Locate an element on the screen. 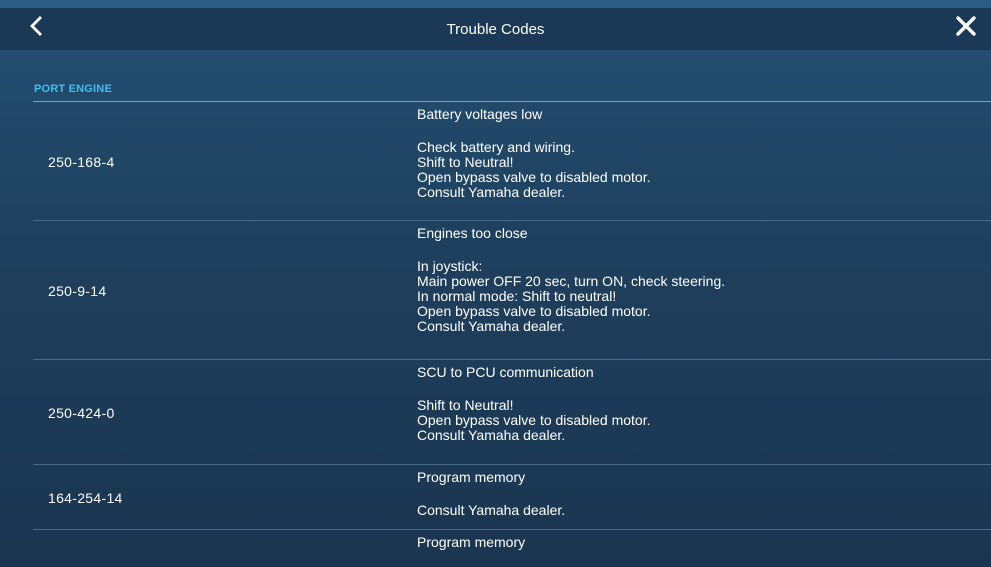  close-button is located at coordinates (967, 26).